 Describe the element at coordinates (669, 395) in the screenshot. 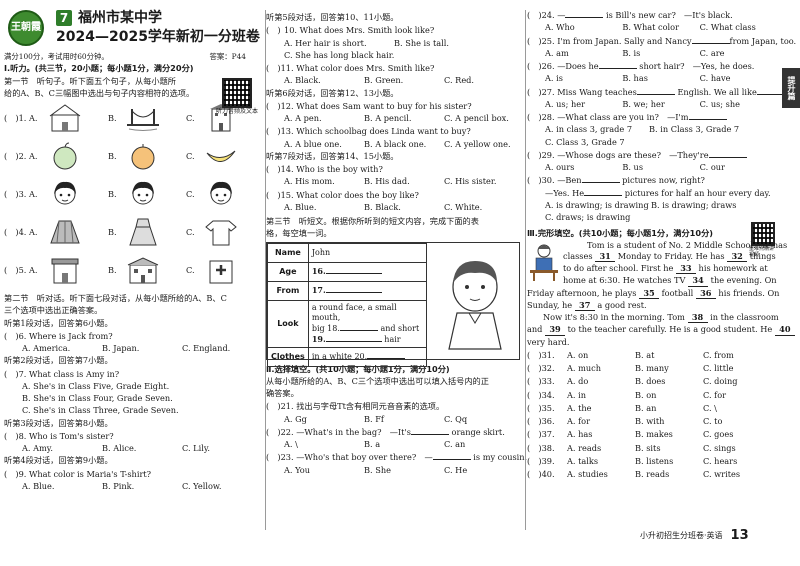

I see `option: B. on` at that location.